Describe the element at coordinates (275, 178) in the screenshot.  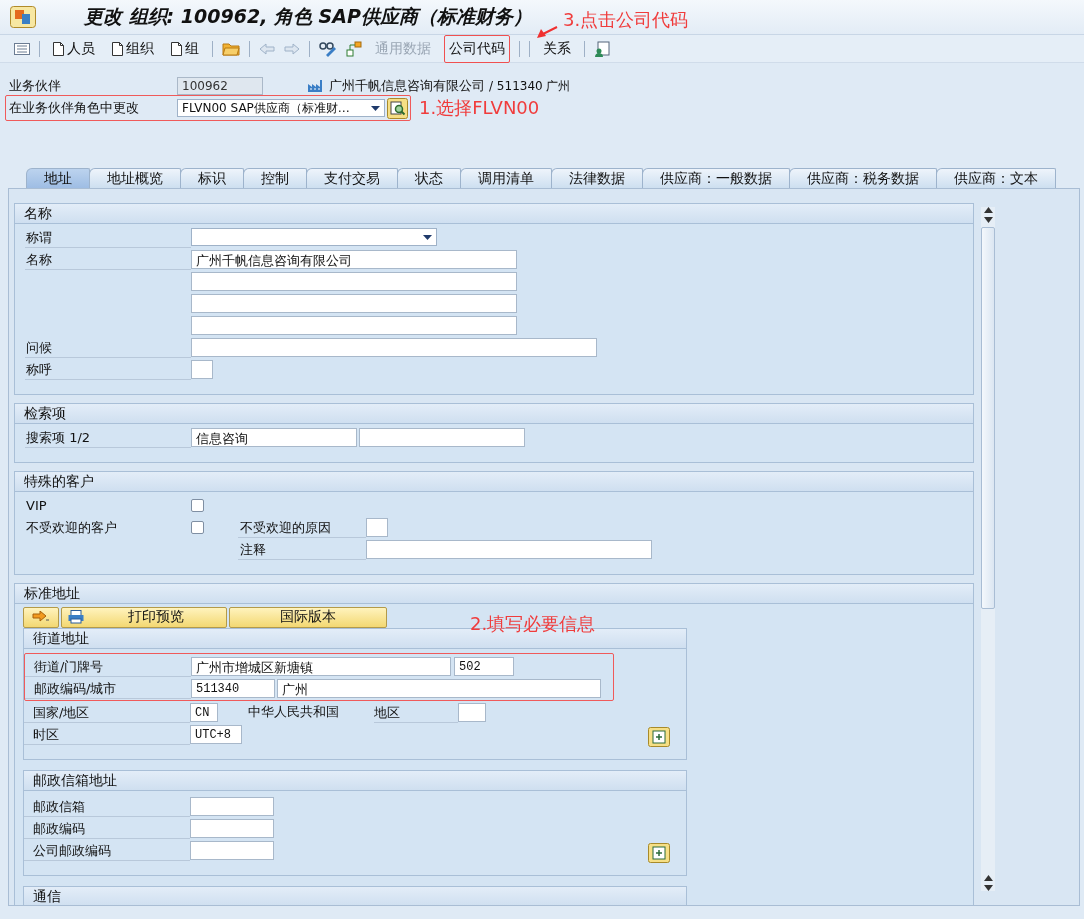
I see `tab: 控制` at that location.